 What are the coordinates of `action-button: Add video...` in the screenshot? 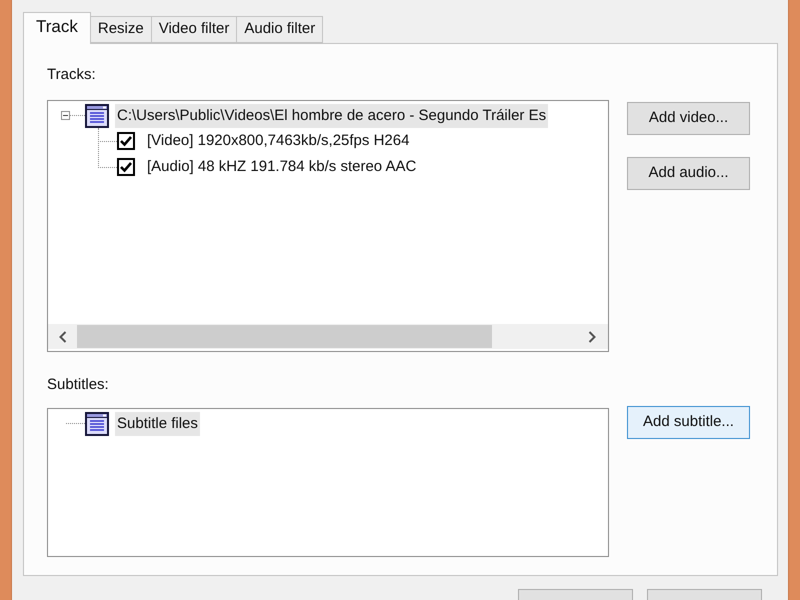 It's located at (688, 118).